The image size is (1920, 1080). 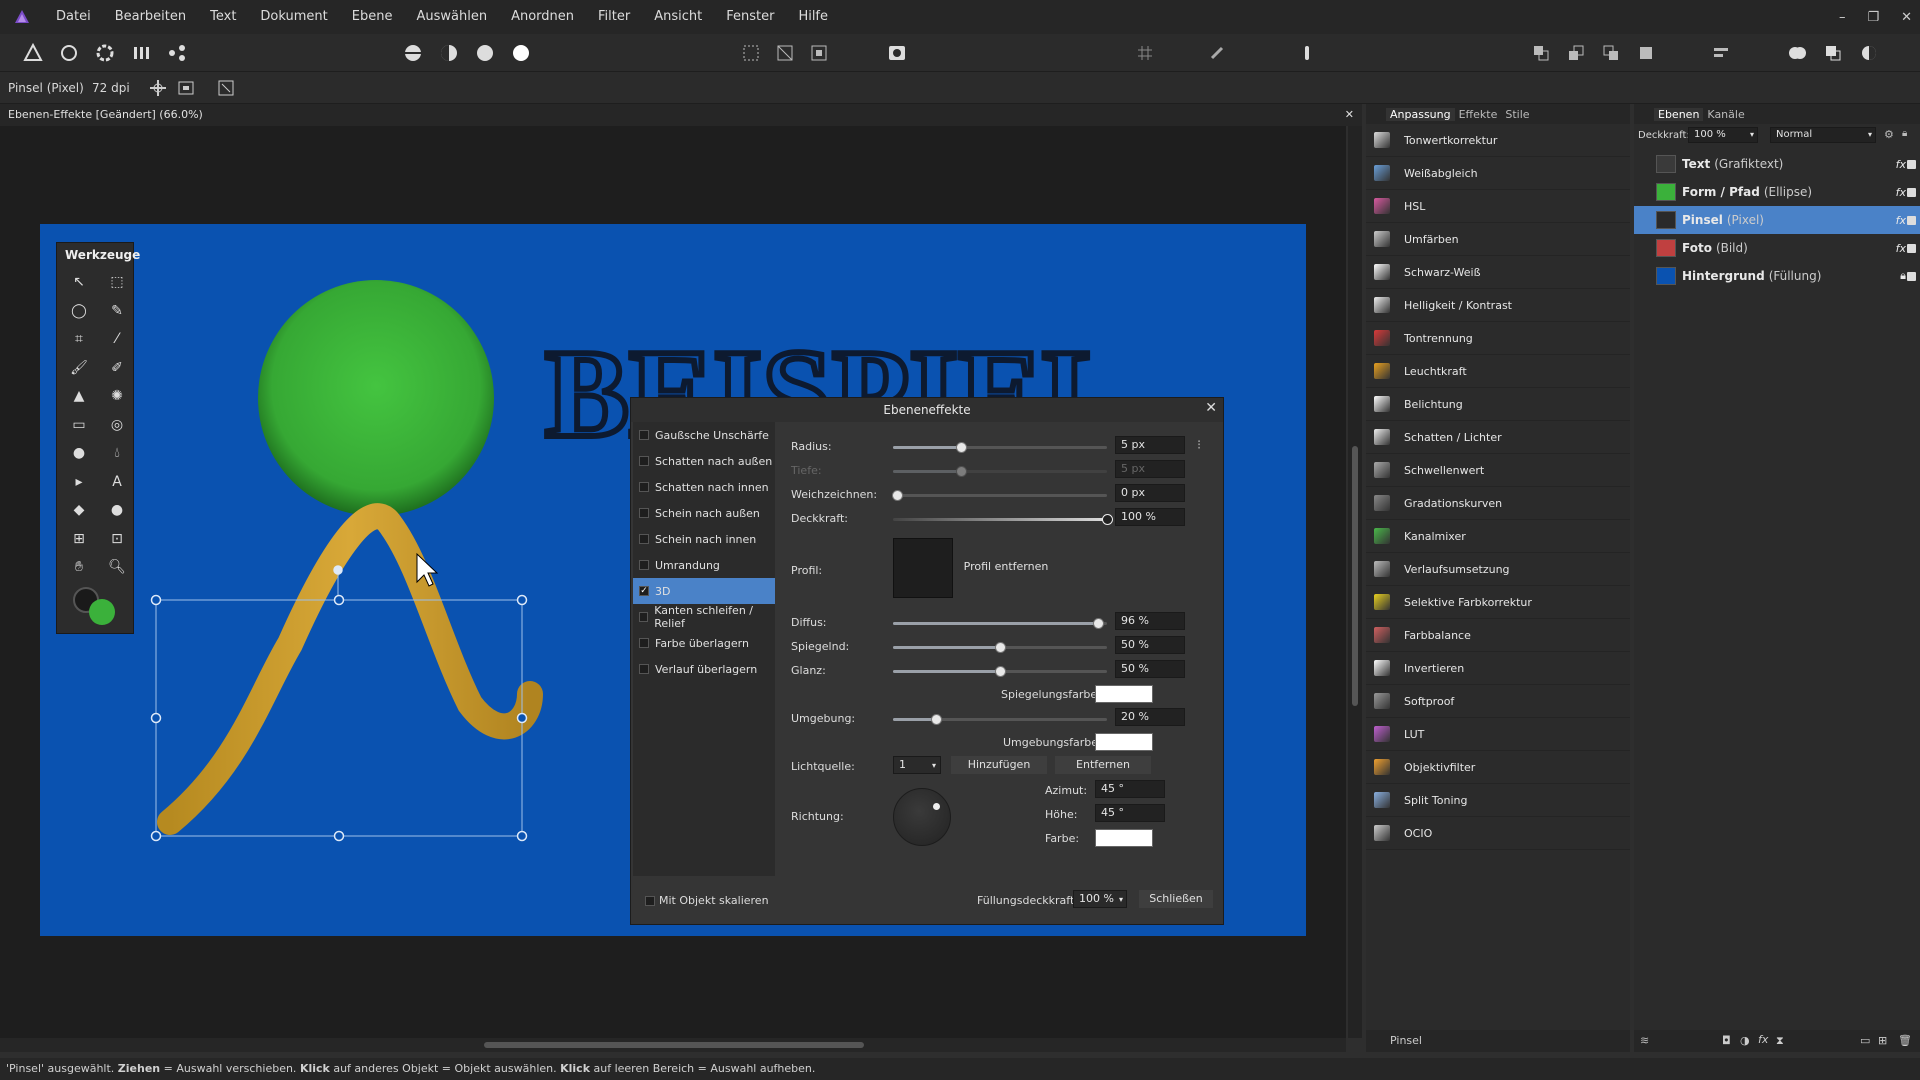 What do you see at coordinates (79, 425) in the screenshot?
I see `eraser-icon: ▭` at bounding box center [79, 425].